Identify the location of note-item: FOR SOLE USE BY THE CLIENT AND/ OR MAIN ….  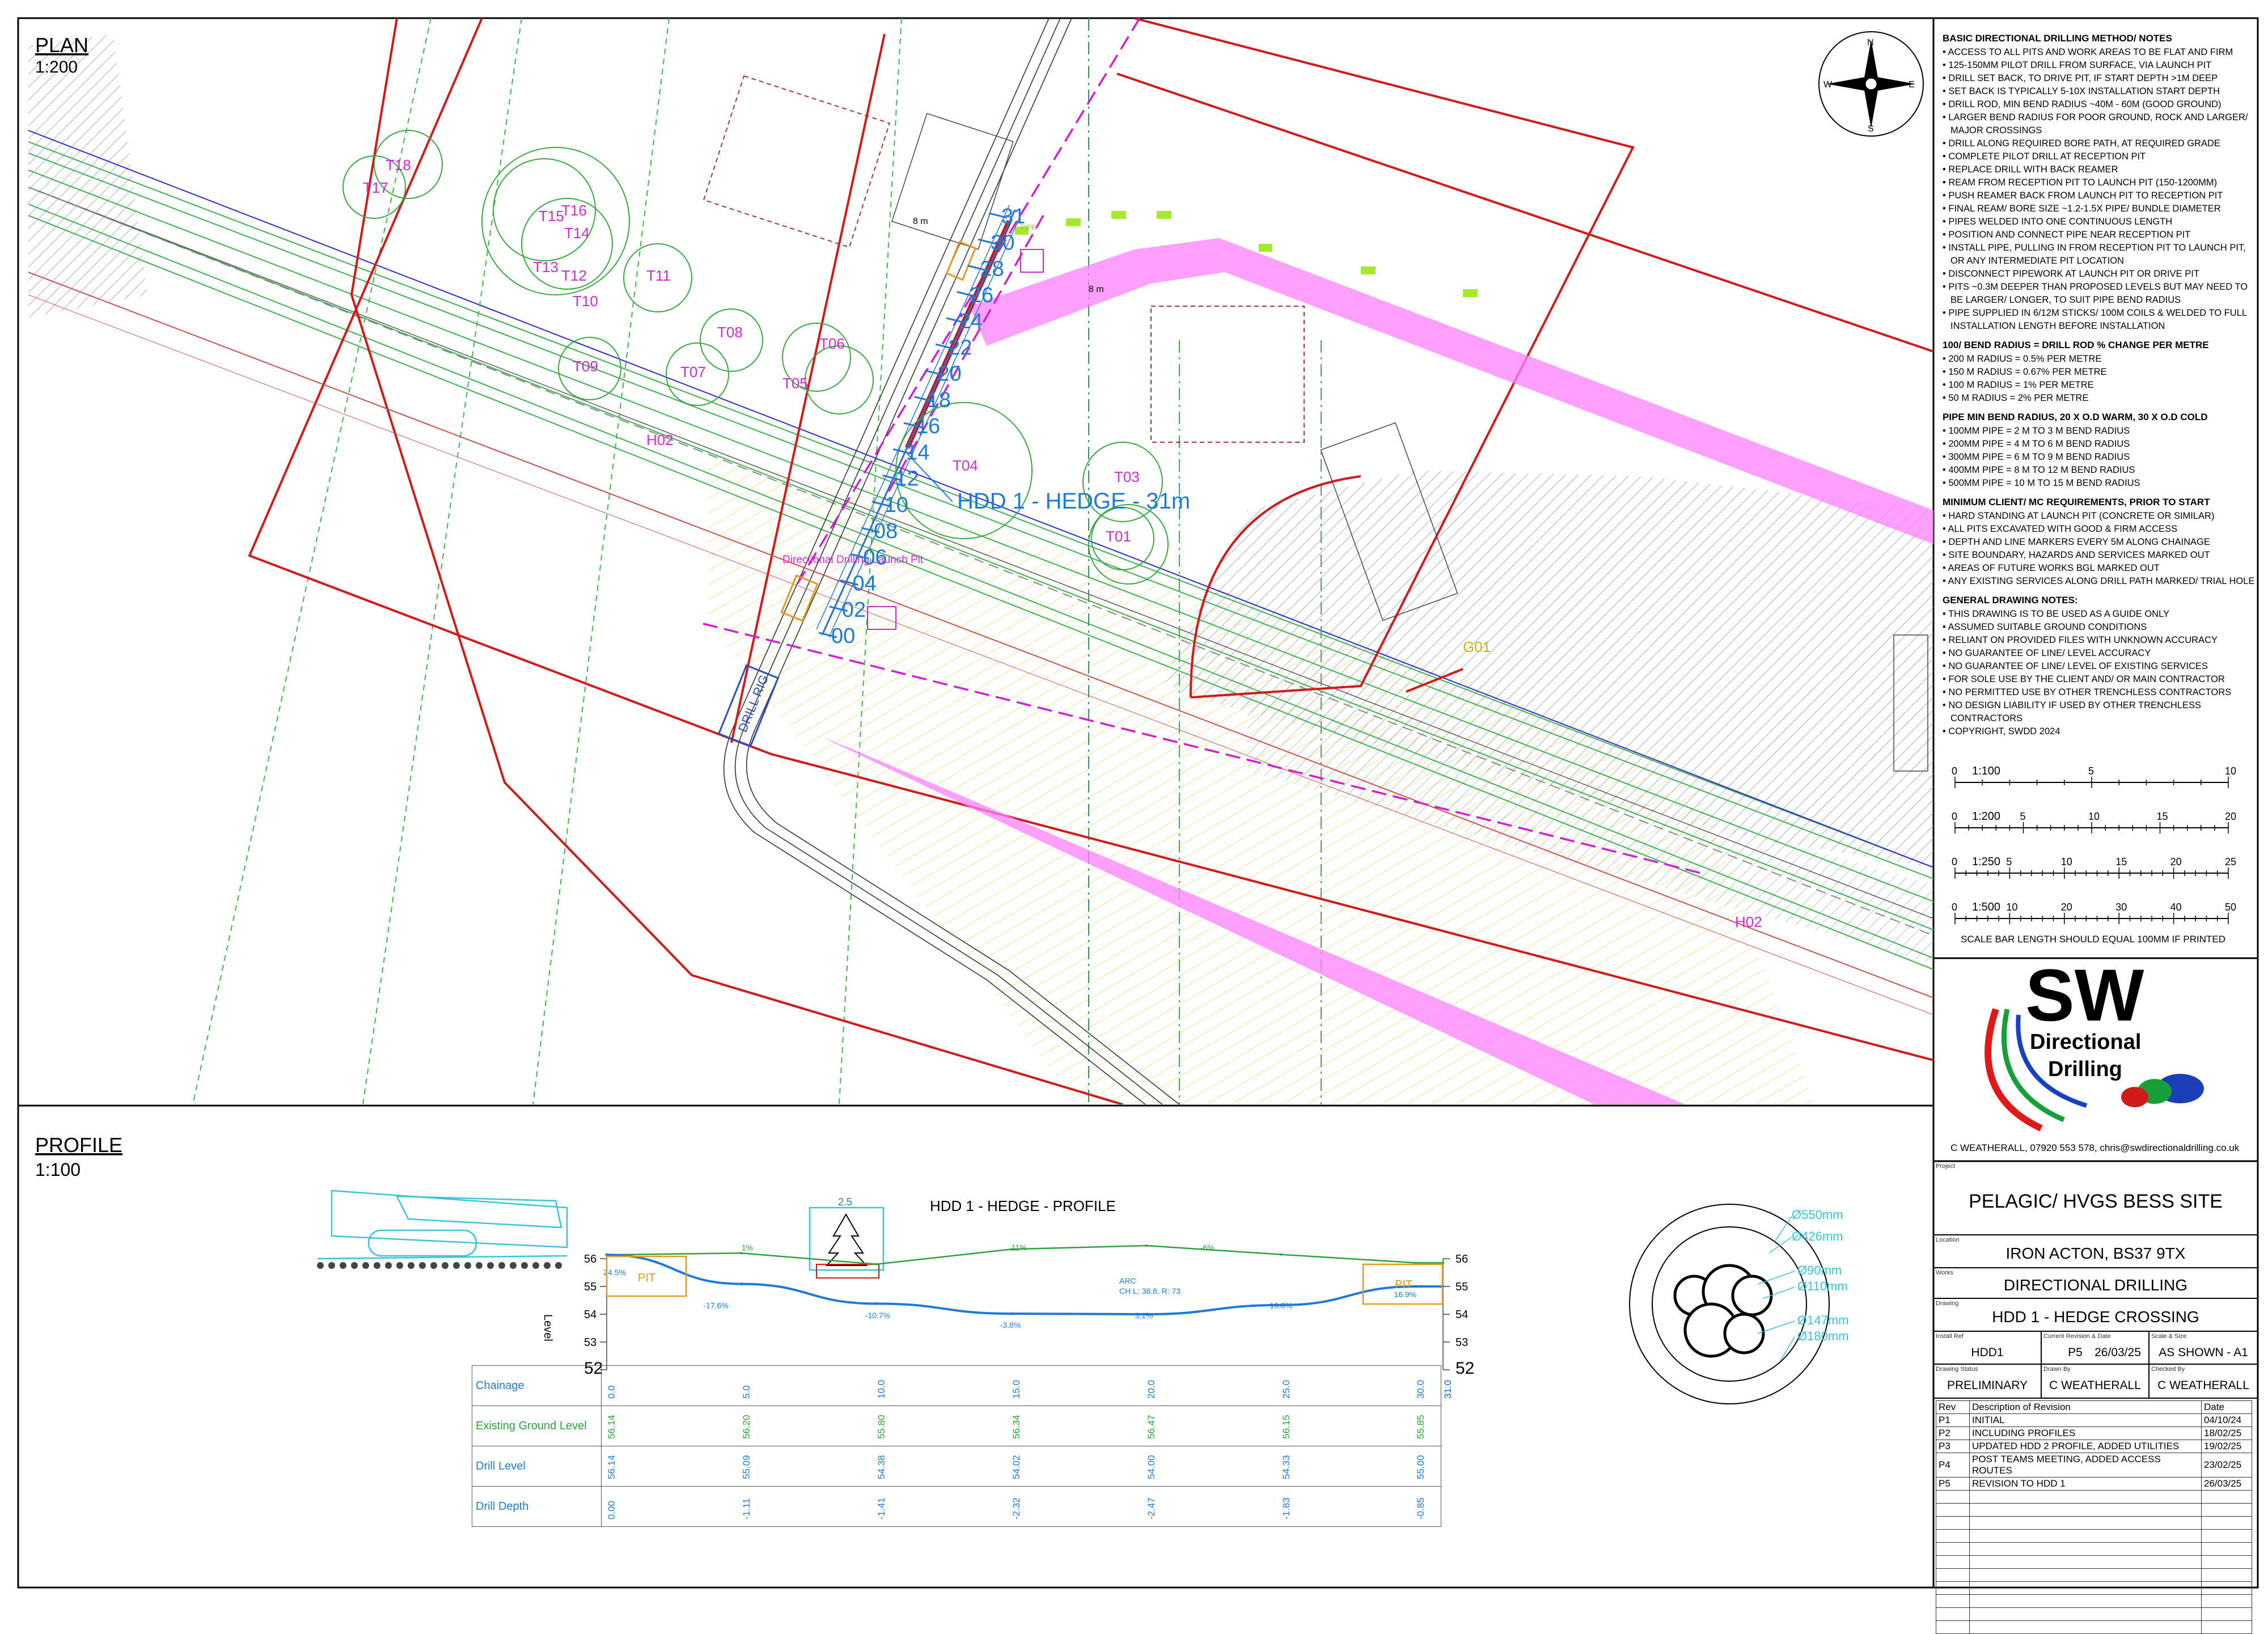
(2099, 679).